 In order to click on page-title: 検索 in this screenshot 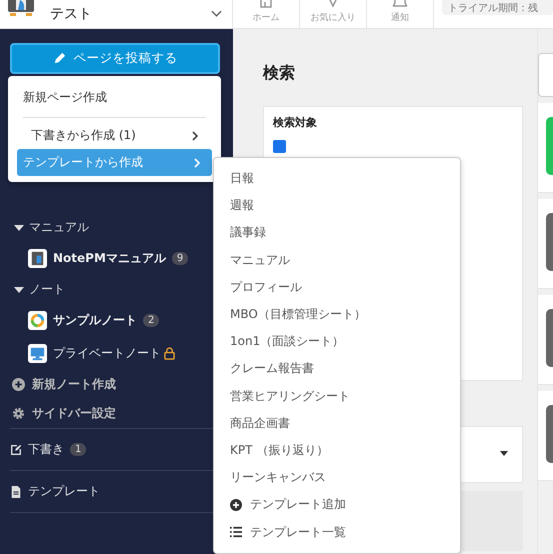, I will do `click(279, 73)`.